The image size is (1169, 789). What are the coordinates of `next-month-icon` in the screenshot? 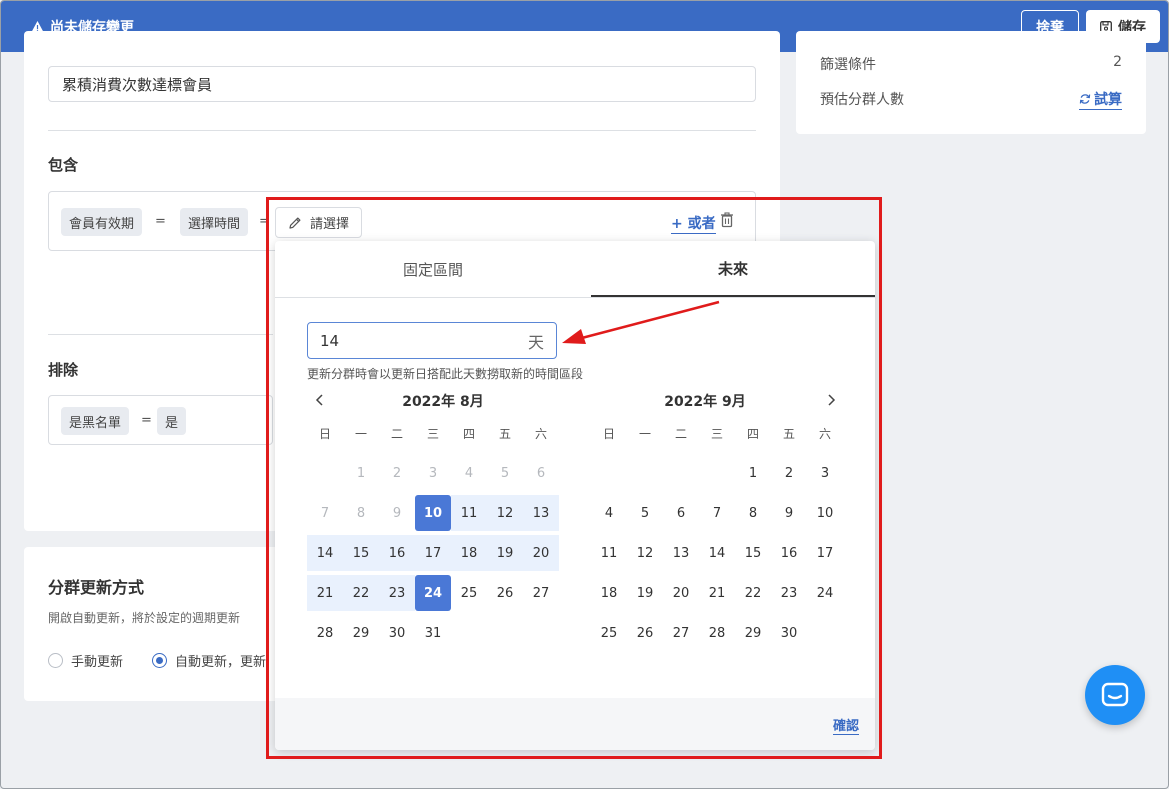 It's located at (831, 400).